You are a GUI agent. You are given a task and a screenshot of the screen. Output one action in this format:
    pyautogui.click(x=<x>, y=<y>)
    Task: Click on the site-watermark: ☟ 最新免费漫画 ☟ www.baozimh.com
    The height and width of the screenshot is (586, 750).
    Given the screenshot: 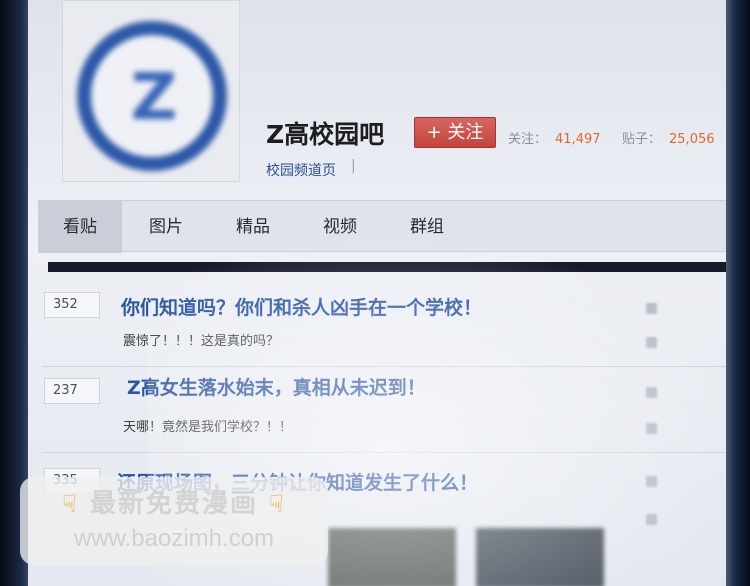 What is the action you would take?
    pyautogui.click(x=174, y=521)
    